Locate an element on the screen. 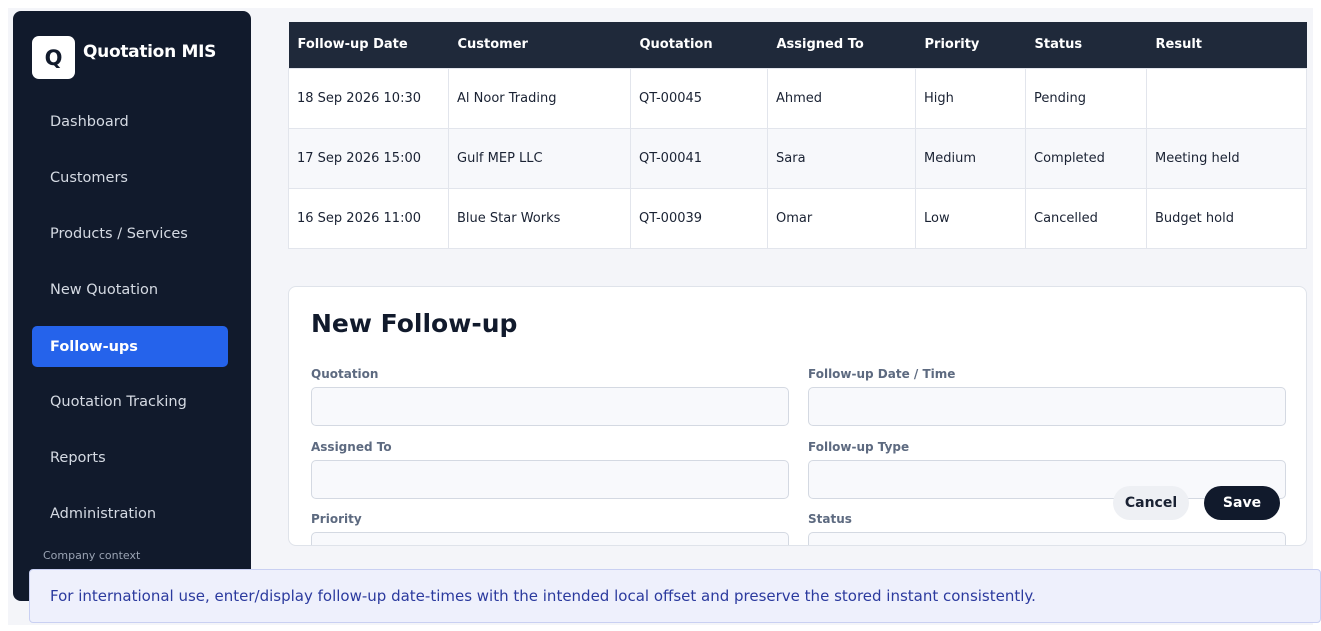  column-header-quotation: Quotation is located at coordinates (699, 45).